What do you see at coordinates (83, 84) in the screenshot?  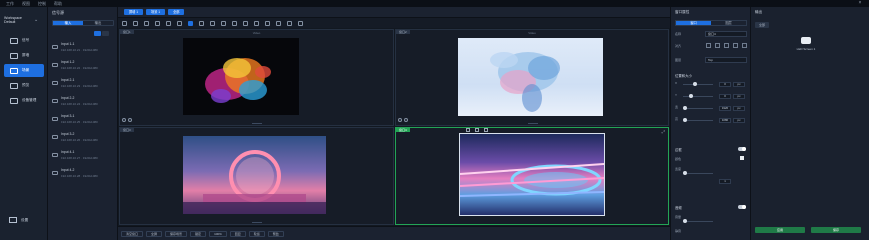 I see `list-item: Input 2-1 192.168.10.23 · 1920x1080` at bounding box center [83, 84].